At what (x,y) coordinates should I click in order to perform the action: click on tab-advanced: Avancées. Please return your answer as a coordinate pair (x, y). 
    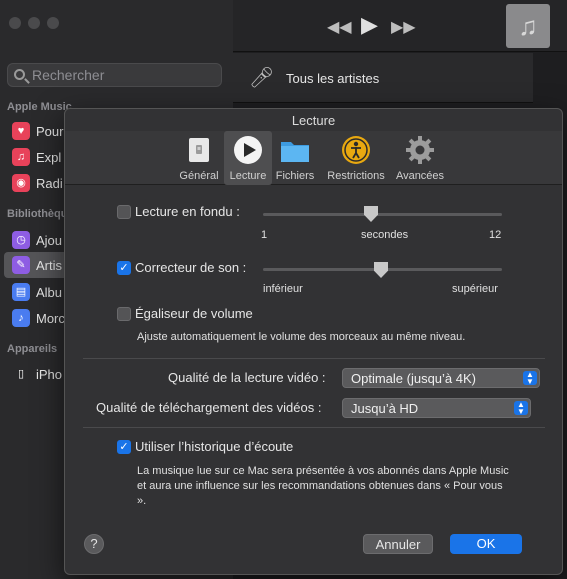
    Looking at the image, I should click on (420, 158).